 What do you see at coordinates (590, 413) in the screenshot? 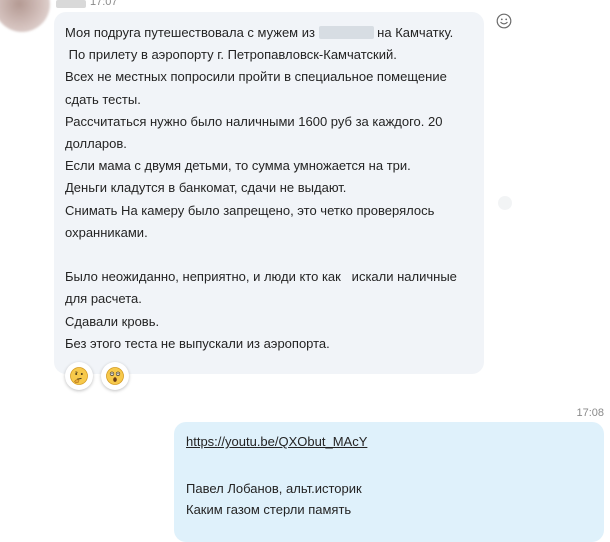
I see `outgoing-timestamp: 17:08` at bounding box center [590, 413].